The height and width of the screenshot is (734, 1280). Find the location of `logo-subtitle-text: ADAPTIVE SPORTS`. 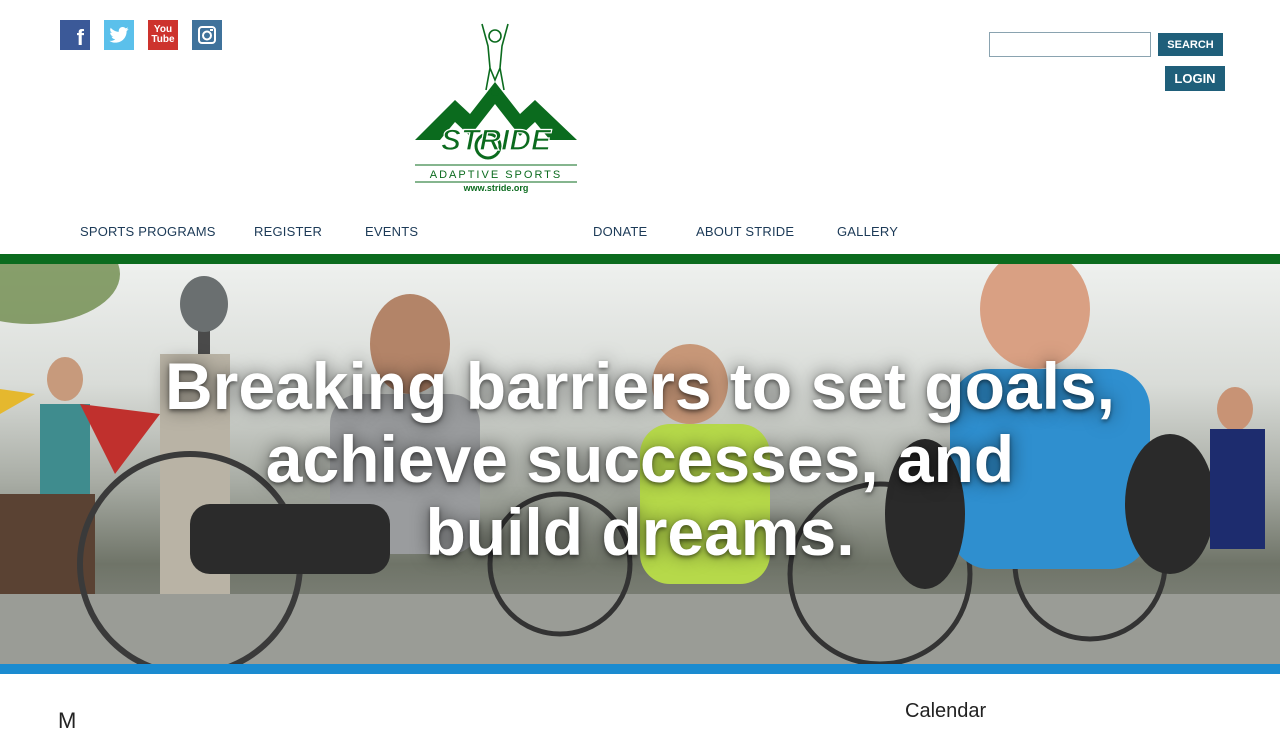

logo-subtitle-text: ADAPTIVE SPORTS is located at coordinates (496, 175).